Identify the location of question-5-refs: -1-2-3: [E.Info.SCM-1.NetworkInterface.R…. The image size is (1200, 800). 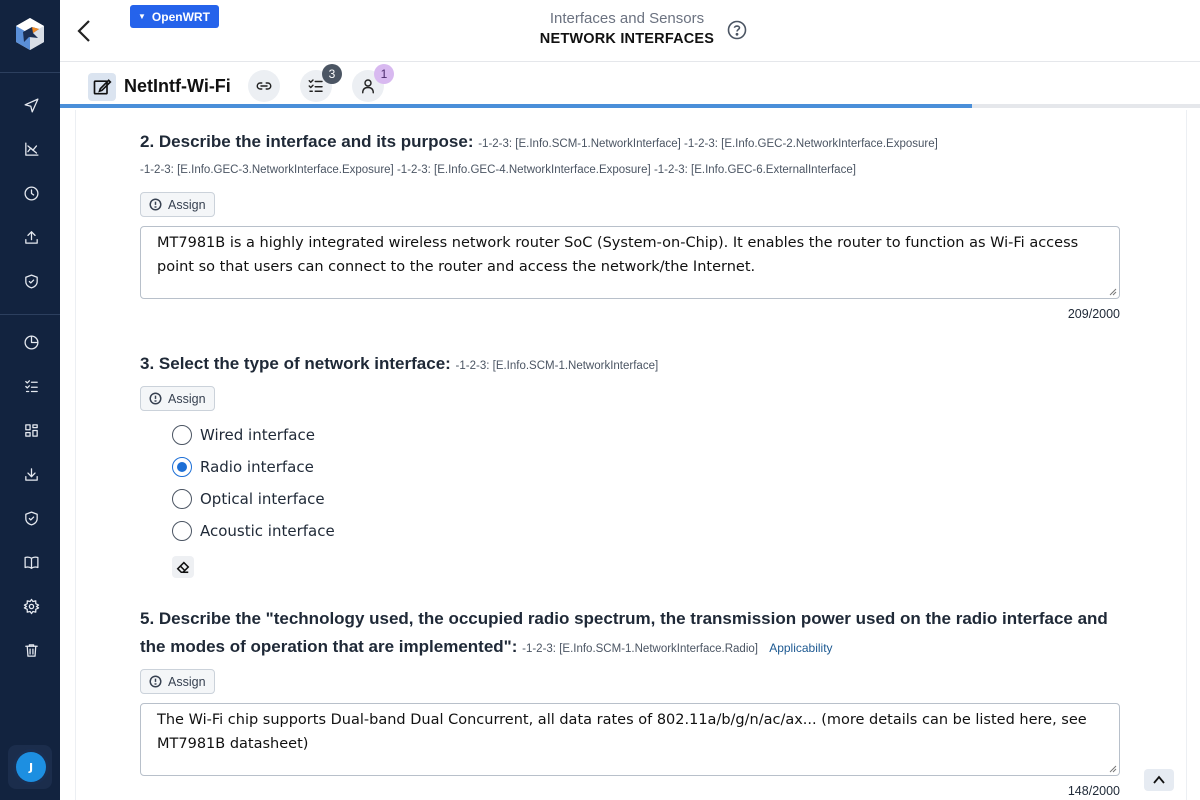
(641, 649).